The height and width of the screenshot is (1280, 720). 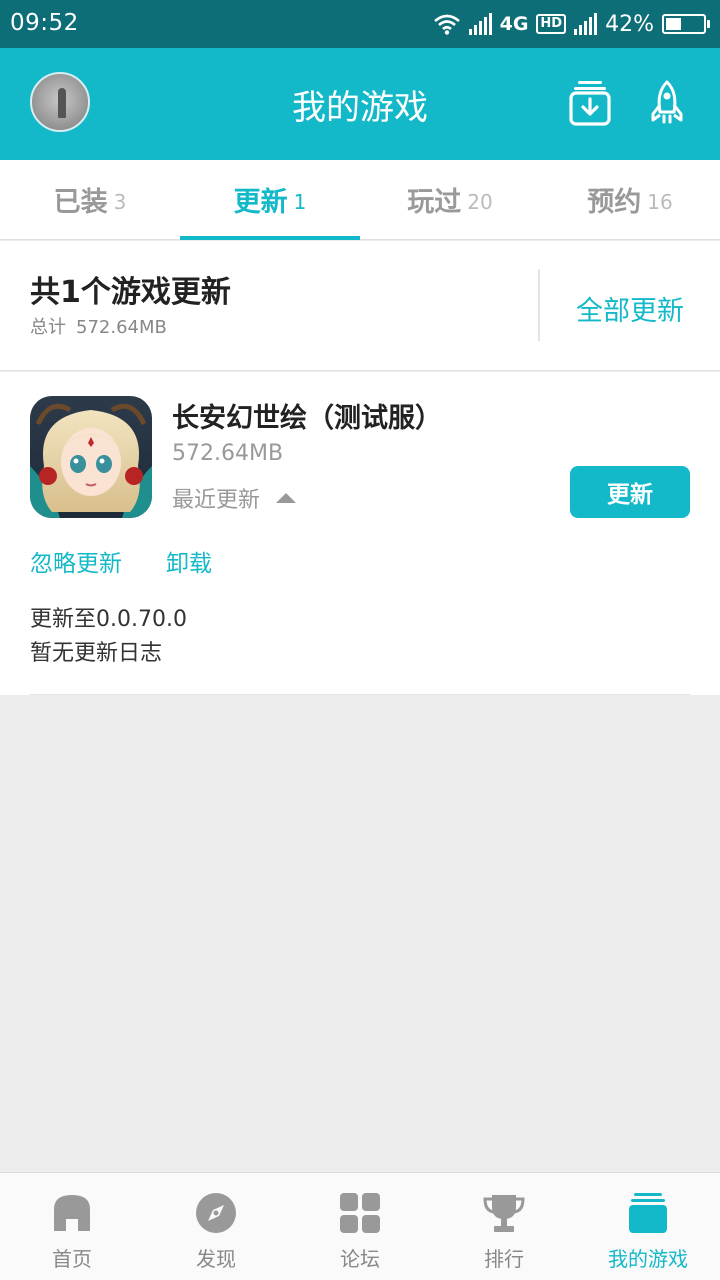 I want to click on rocket-icon, so click(x=667, y=103).